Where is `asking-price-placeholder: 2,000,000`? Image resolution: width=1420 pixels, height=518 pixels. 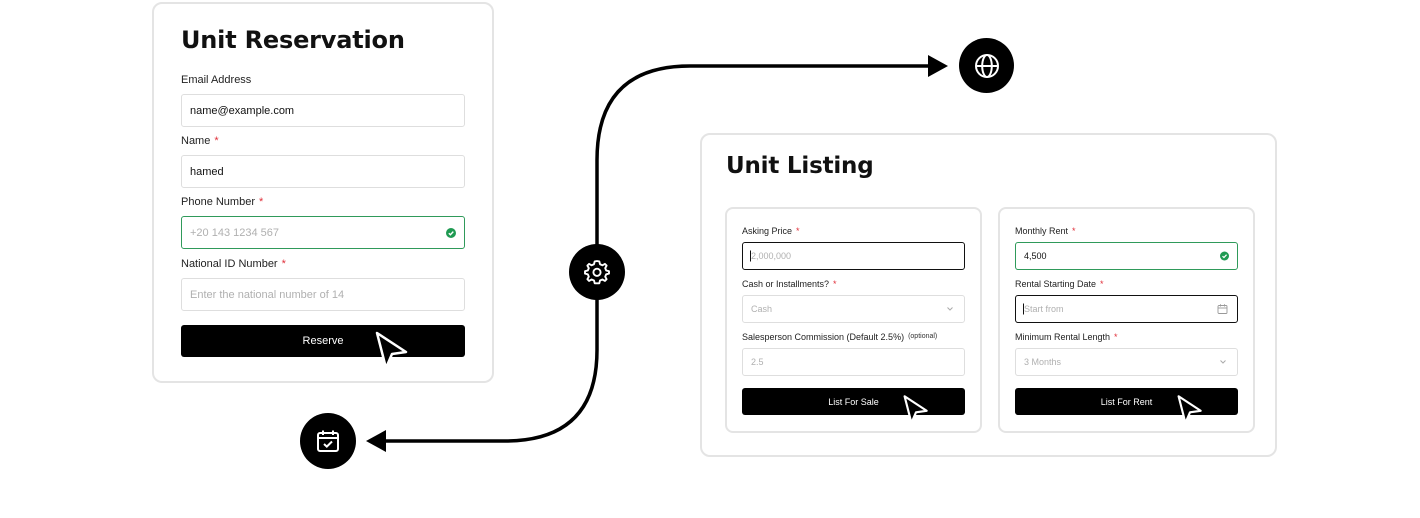
asking-price-placeholder: 2,000,000 is located at coordinates (771, 256).